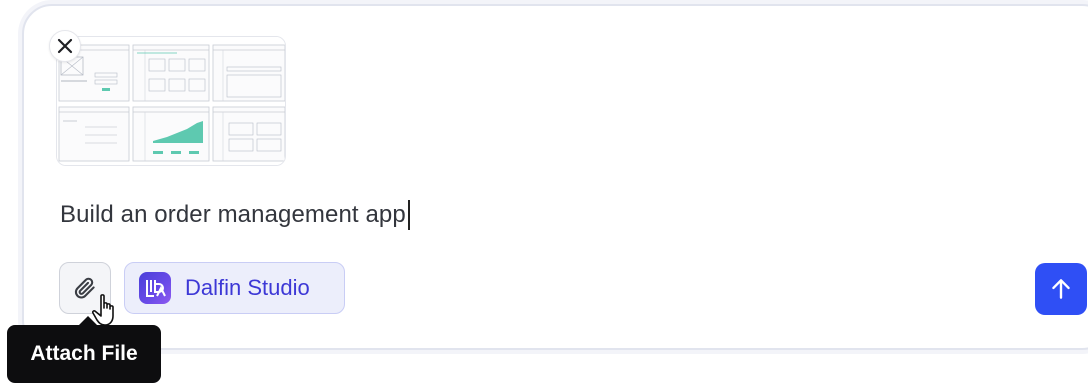  I want to click on dalfin-studio-chip: Dalfin Studio, so click(234, 288).